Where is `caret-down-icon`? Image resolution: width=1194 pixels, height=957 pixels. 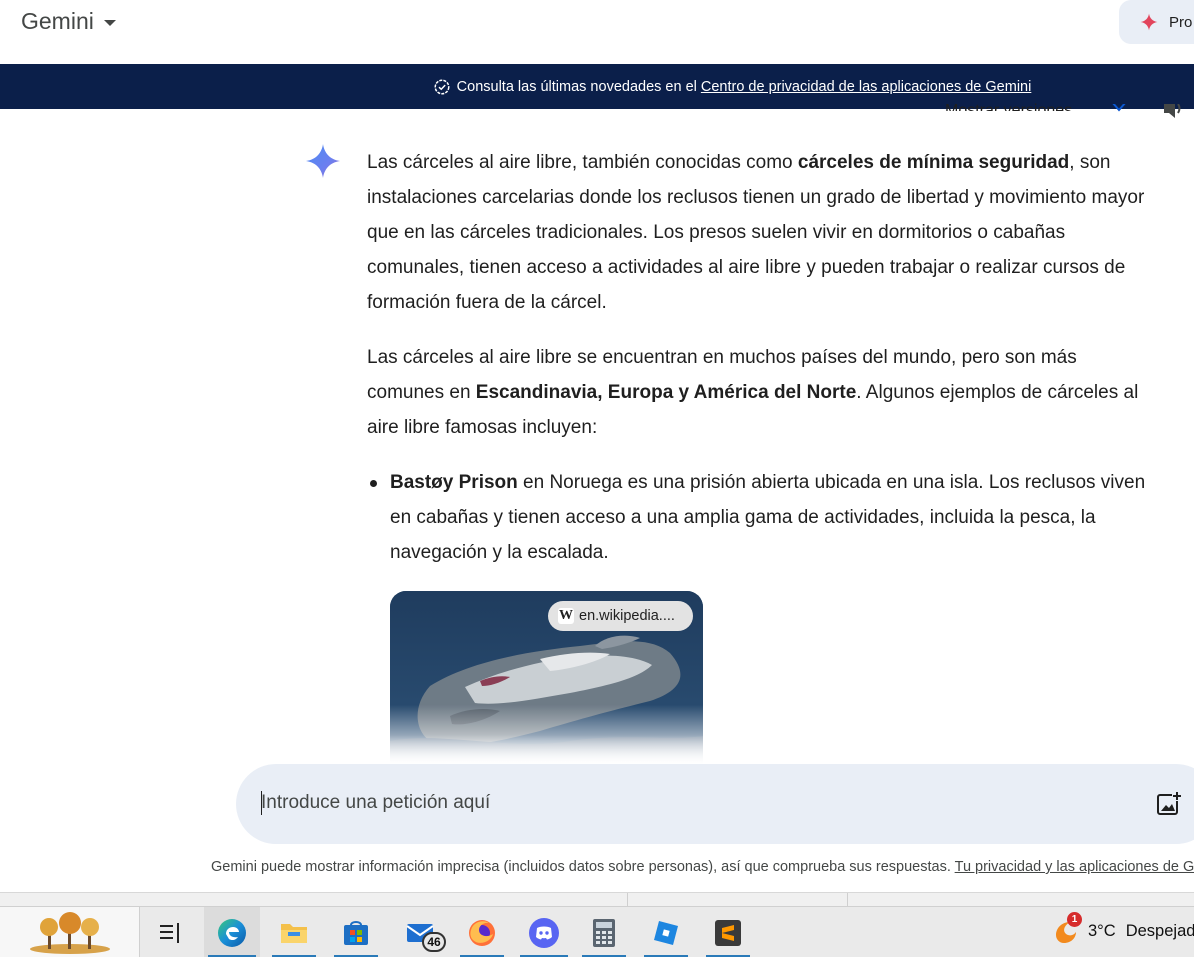 caret-down-icon is located at coordinates (109, 22).